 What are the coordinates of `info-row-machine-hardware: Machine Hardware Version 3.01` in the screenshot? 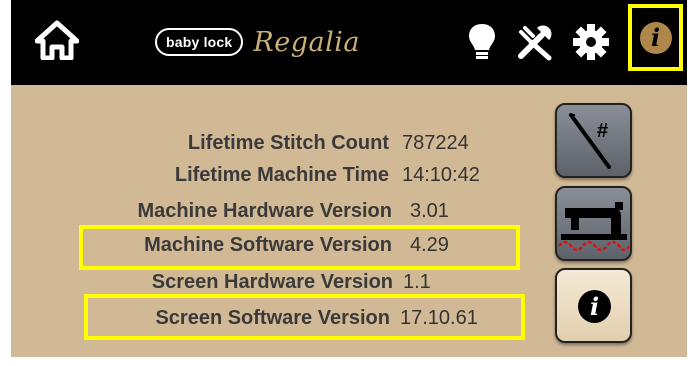 It's located at (229, 211).